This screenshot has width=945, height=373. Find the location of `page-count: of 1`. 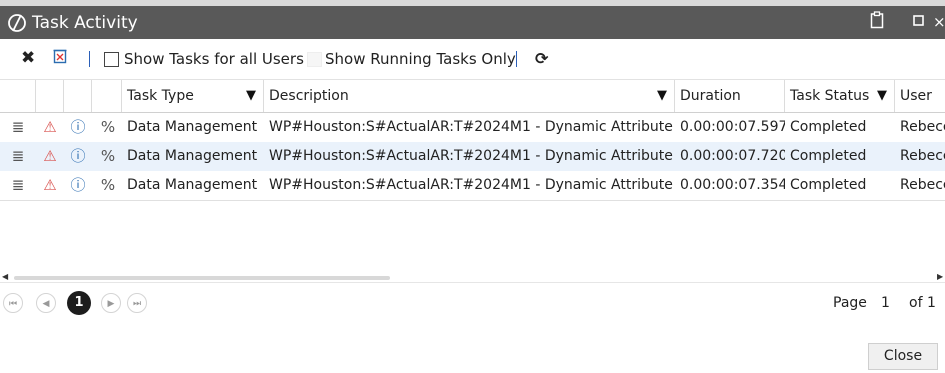

page-count: of 1 is located at coordinates (922, 303).